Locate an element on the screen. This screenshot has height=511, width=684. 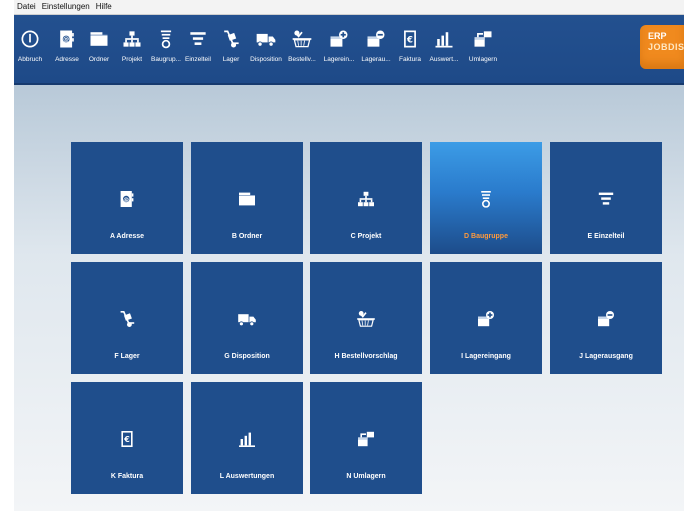
module-tile-label: D Baugruppe is located at coordinates (486, 236).